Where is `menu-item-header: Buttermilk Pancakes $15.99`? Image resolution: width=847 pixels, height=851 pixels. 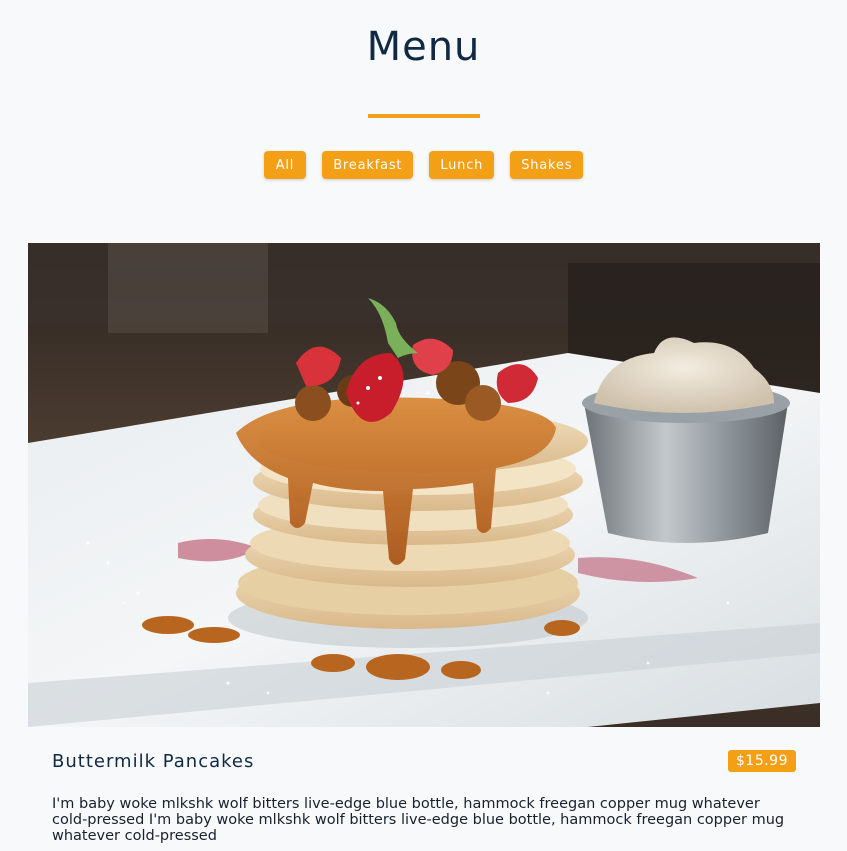 menu-item-header: Buttermilk Pancakes $15.99 is located at coordinates (424, 761).